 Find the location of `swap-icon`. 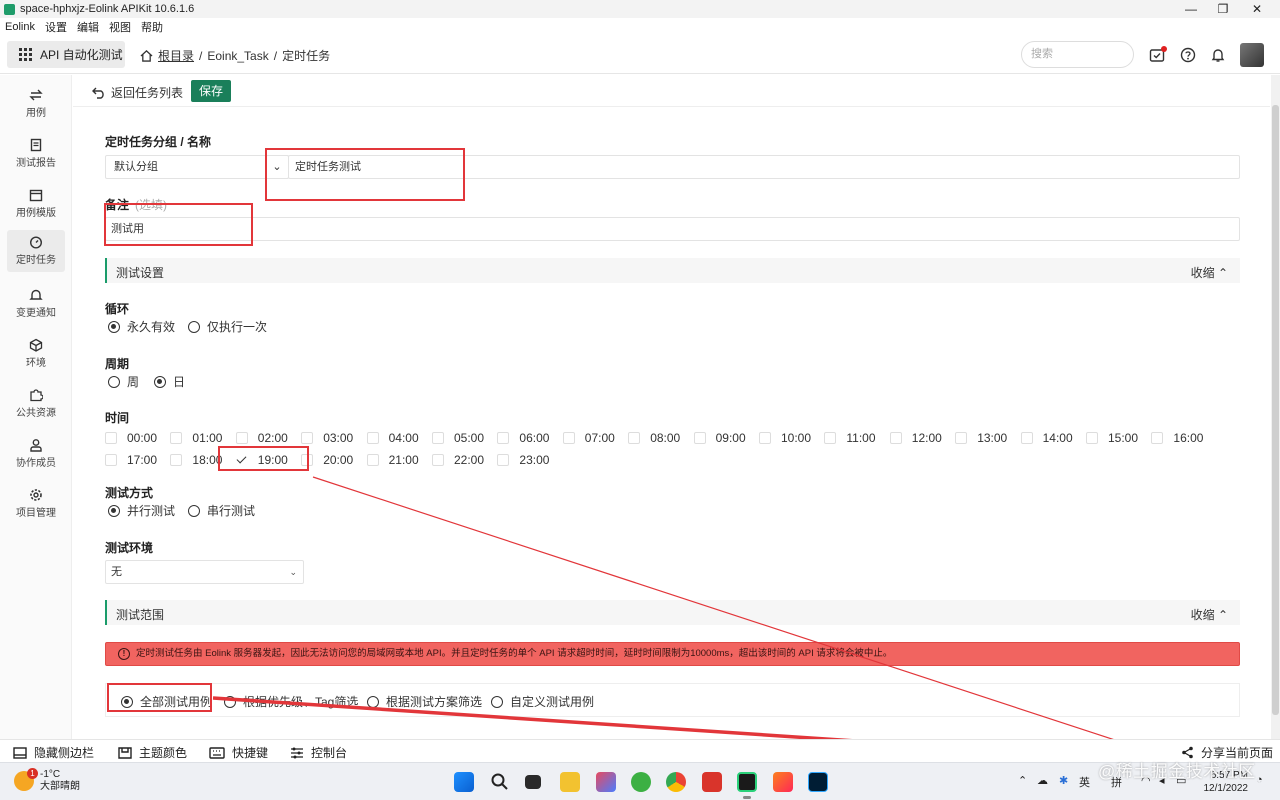

swap-icon is located at coordinates (36, 95).